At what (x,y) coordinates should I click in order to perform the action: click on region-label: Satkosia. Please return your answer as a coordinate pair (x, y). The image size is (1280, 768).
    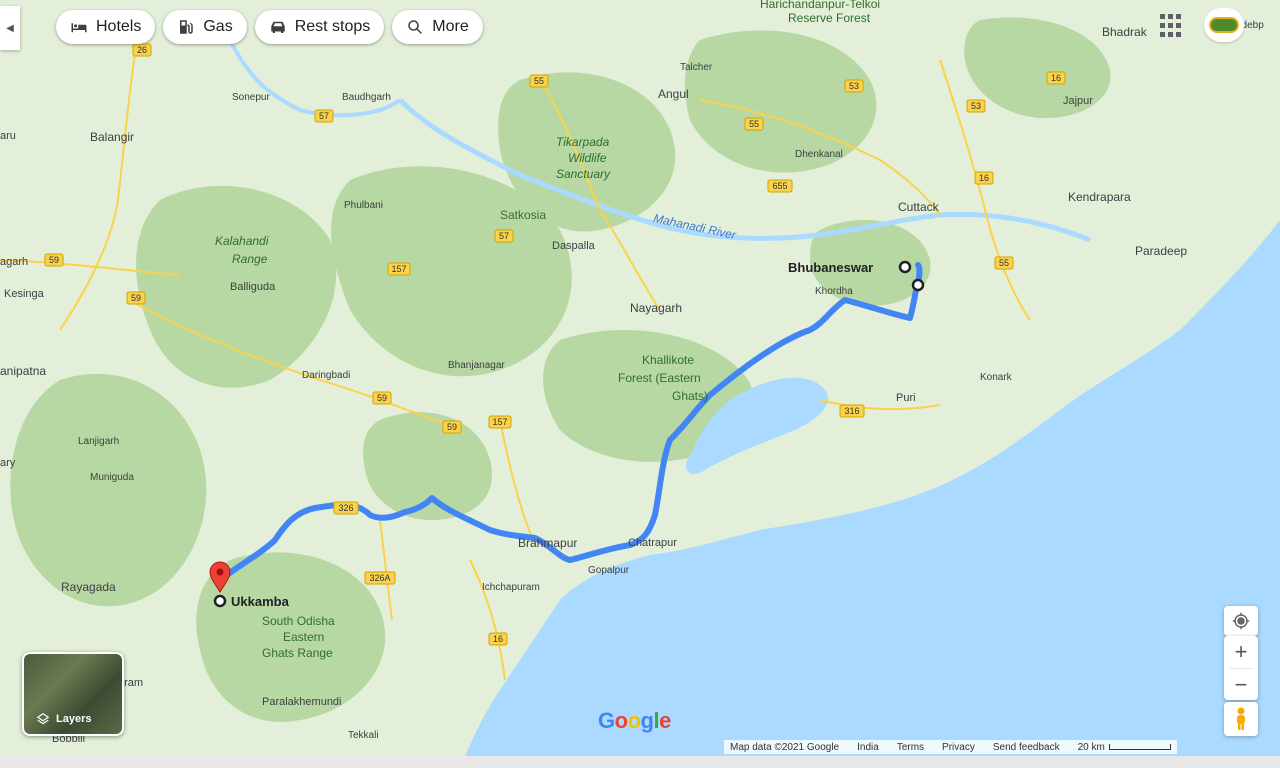
    Looking at the image, I should click on (523, 215).